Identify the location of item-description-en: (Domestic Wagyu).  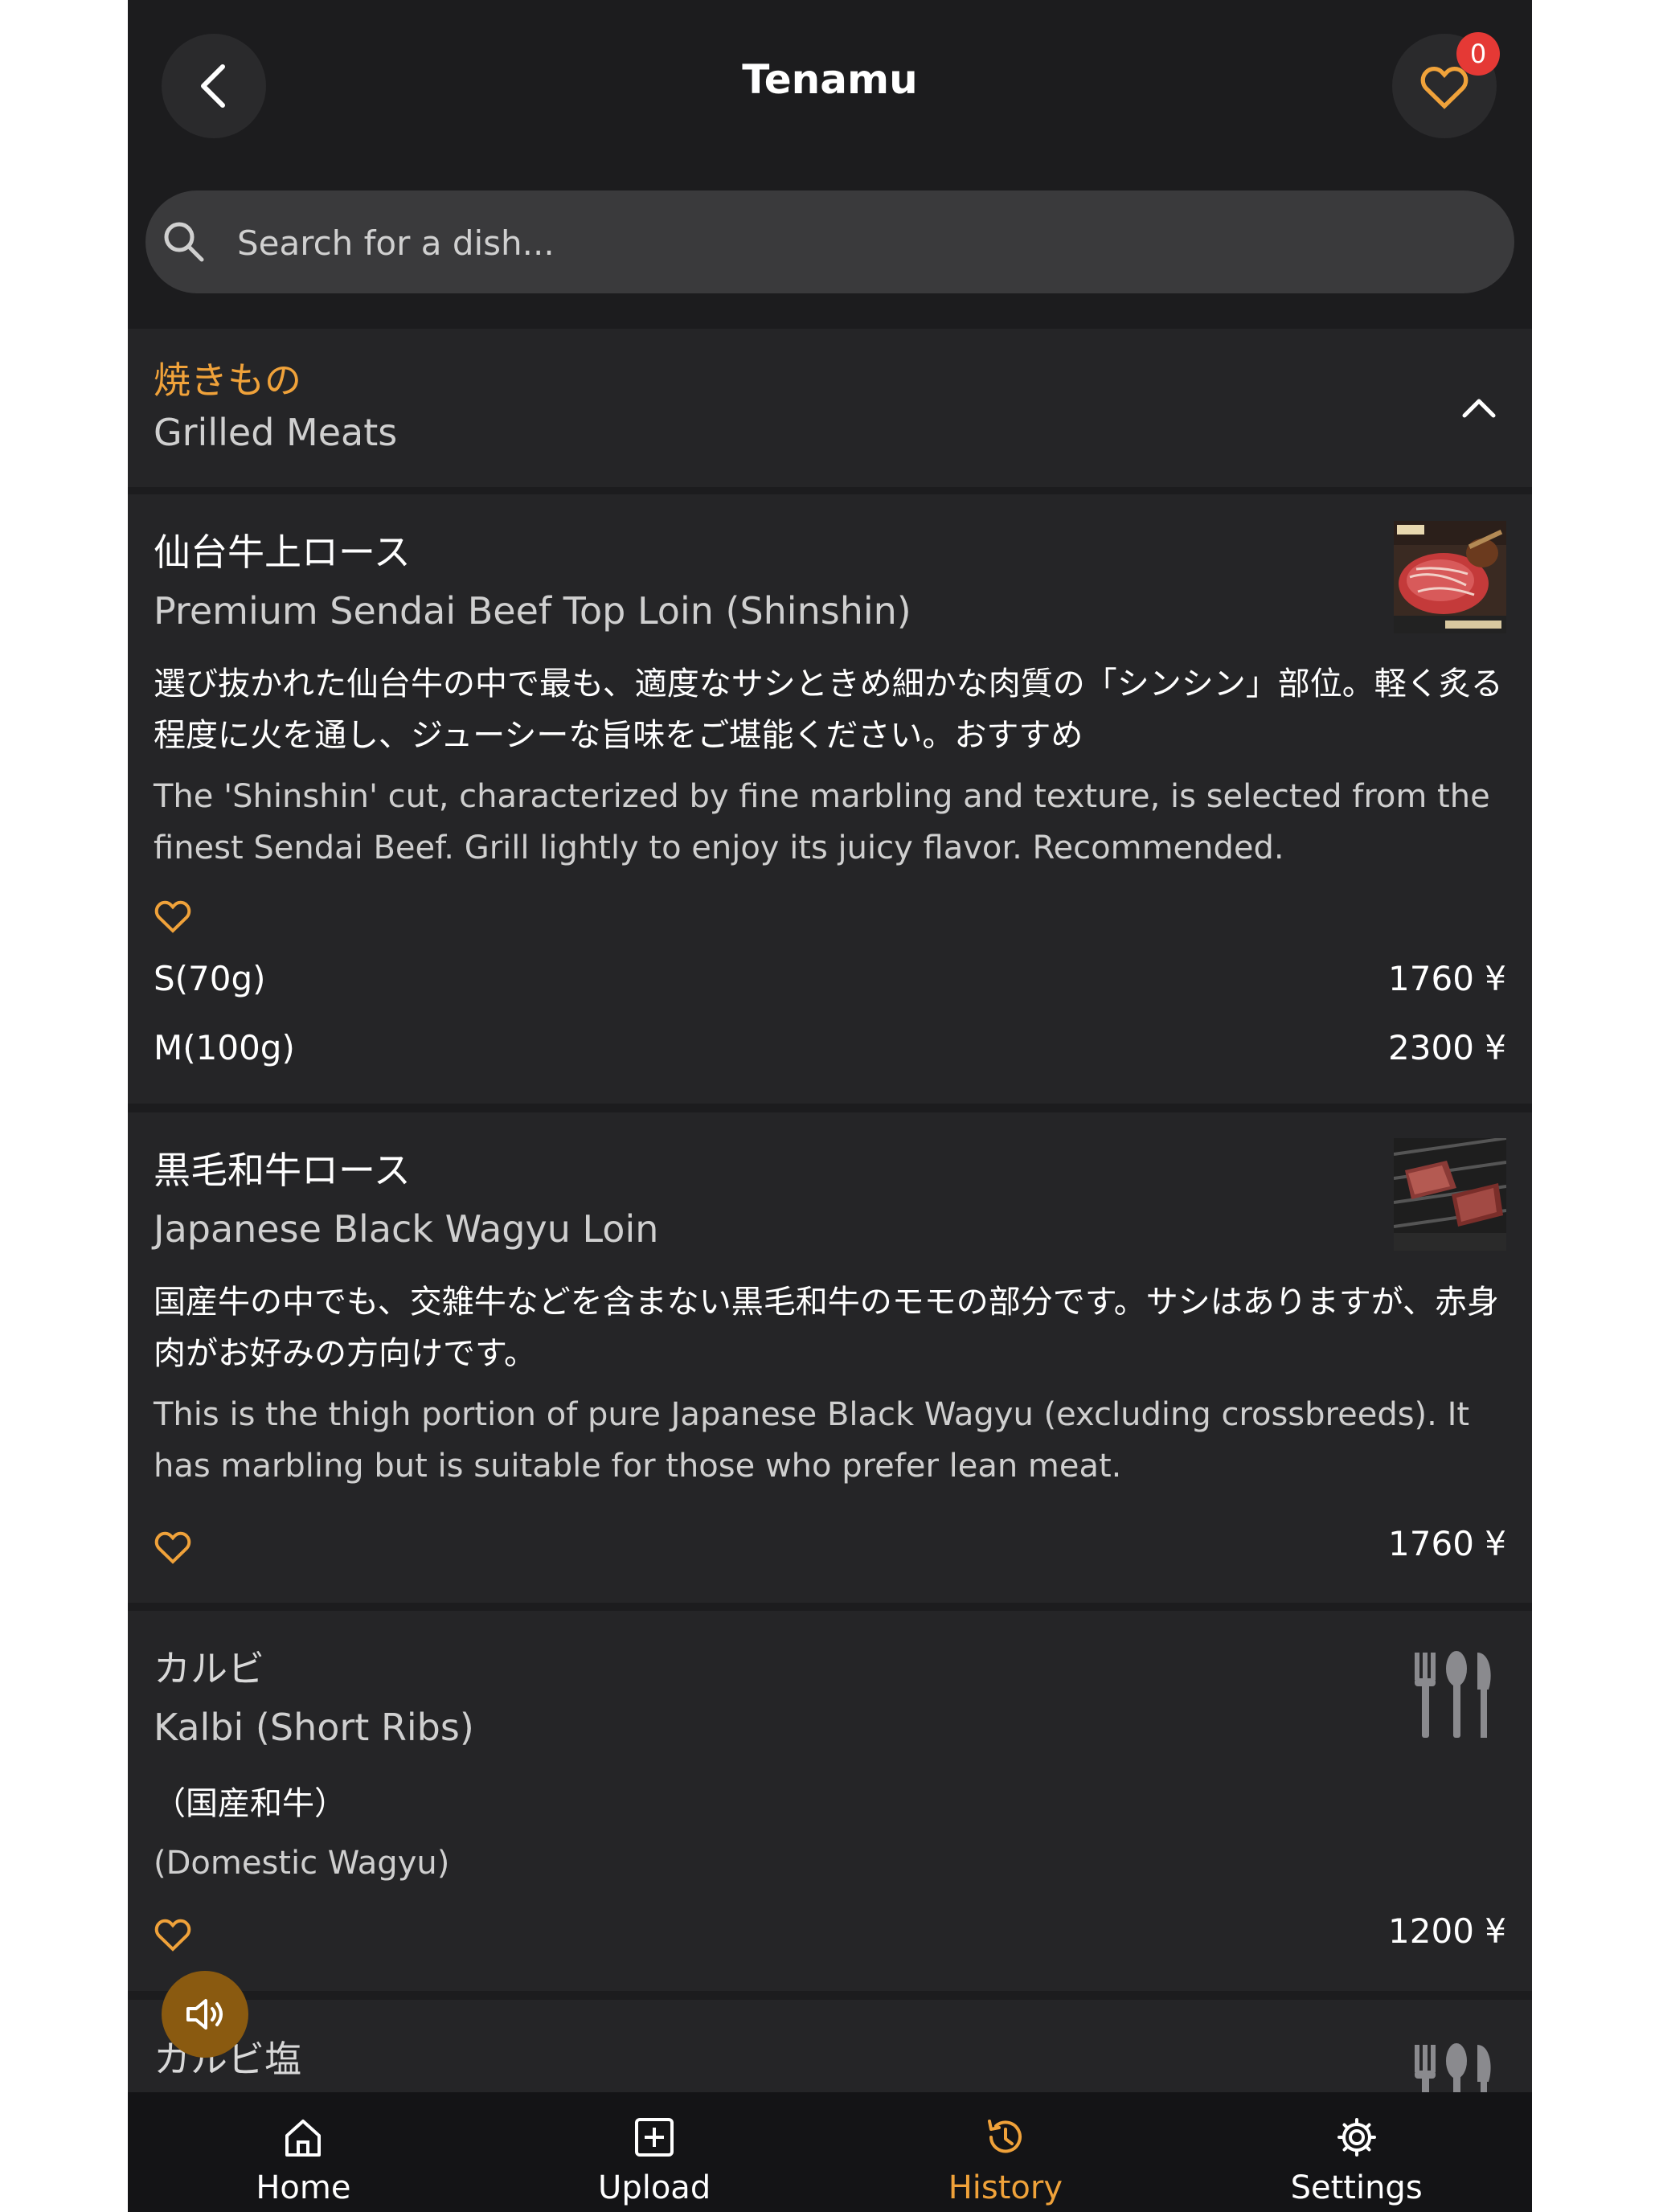
(302, 1863).